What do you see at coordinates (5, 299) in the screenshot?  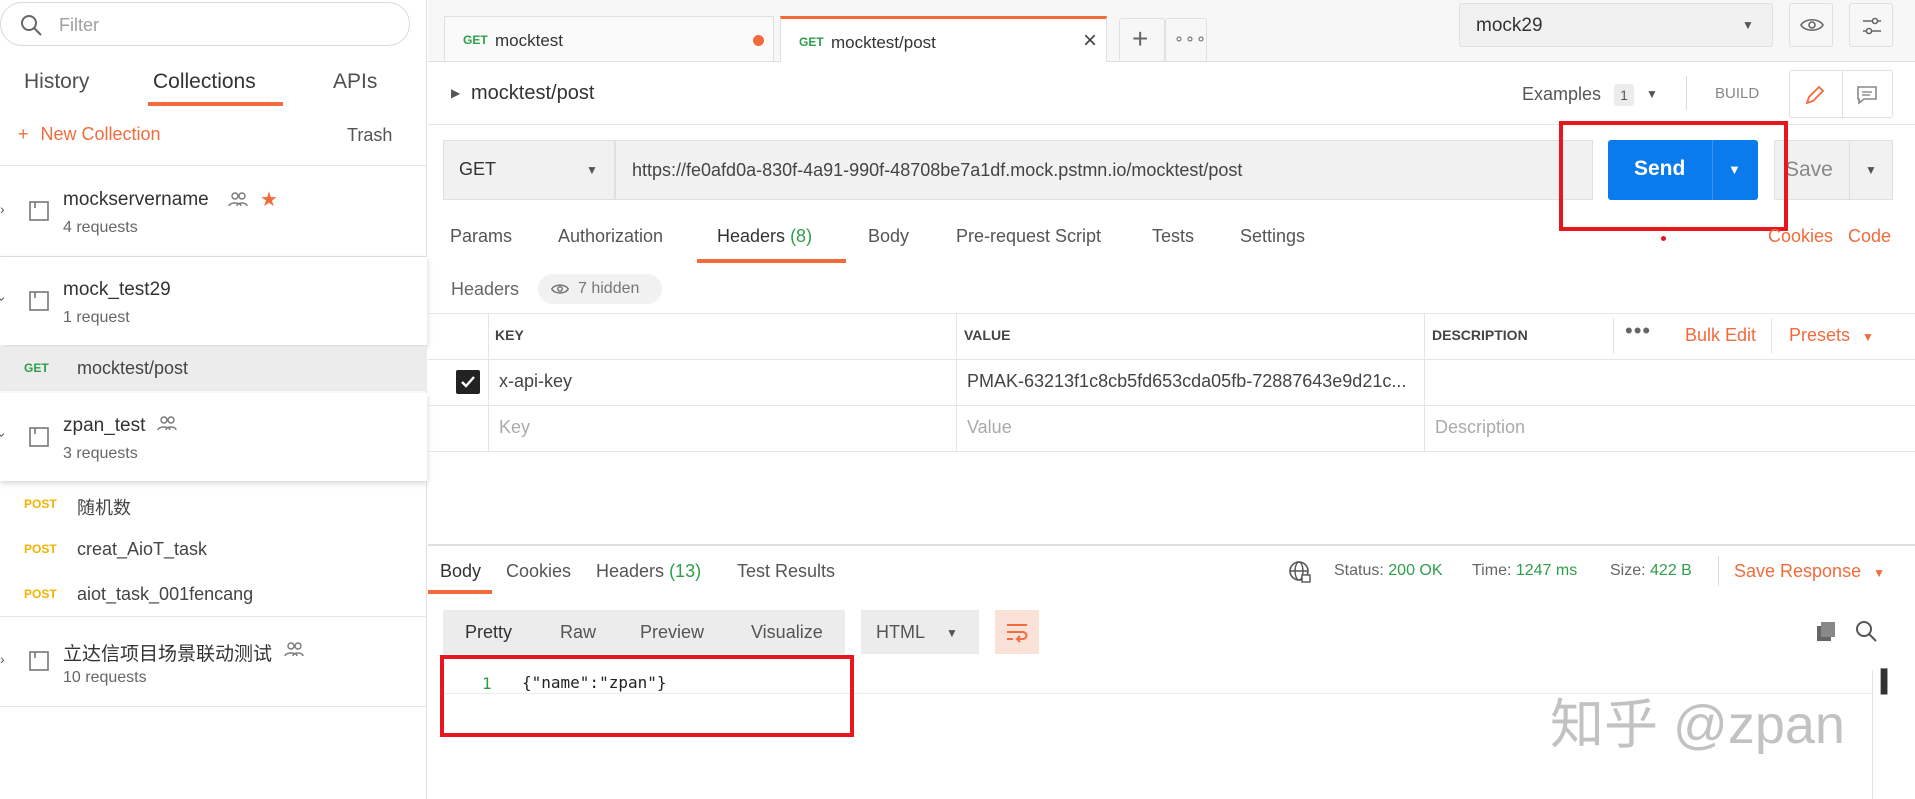 I see `chevron-down-icon: ›` at bounding box center [5, 299].